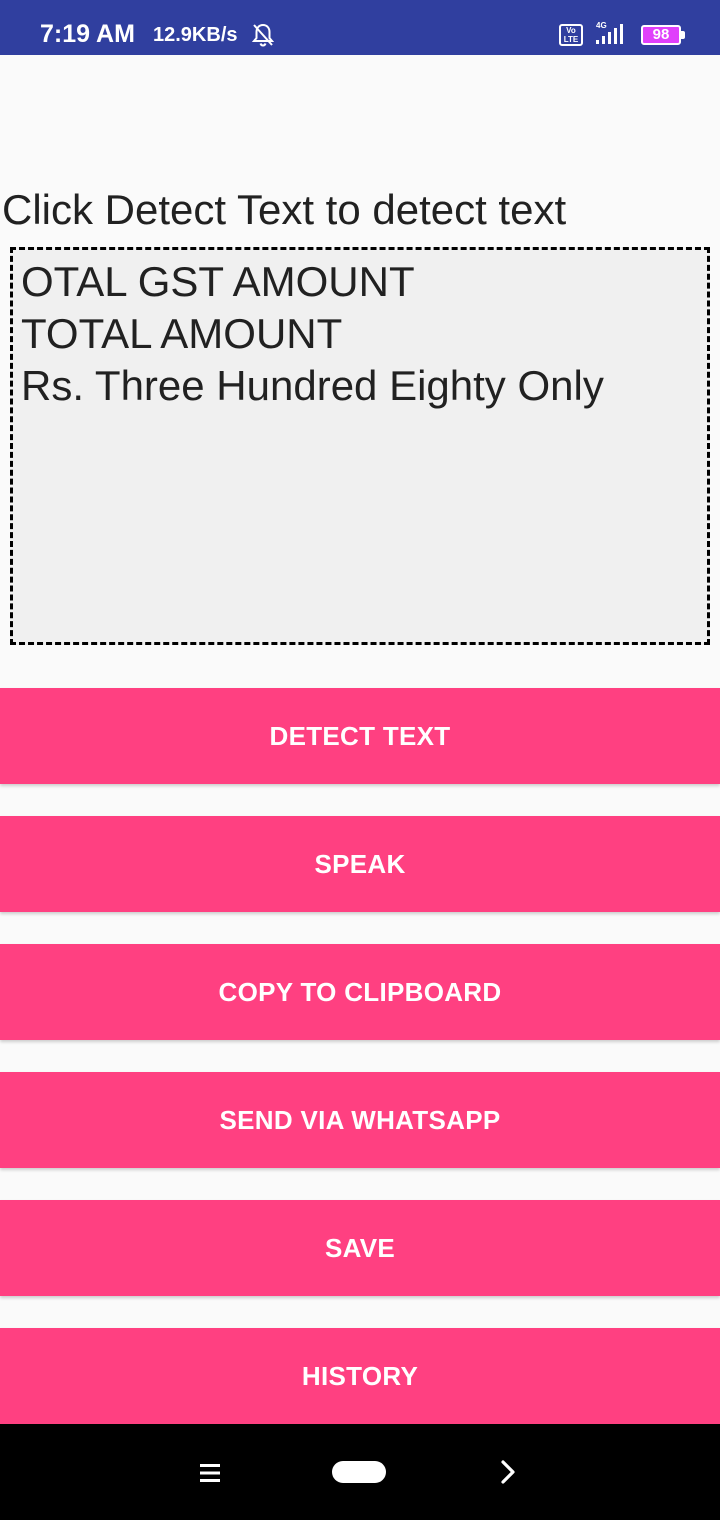  I want to click on detect-text-button: DETECT TEXT, so click(360, 736).